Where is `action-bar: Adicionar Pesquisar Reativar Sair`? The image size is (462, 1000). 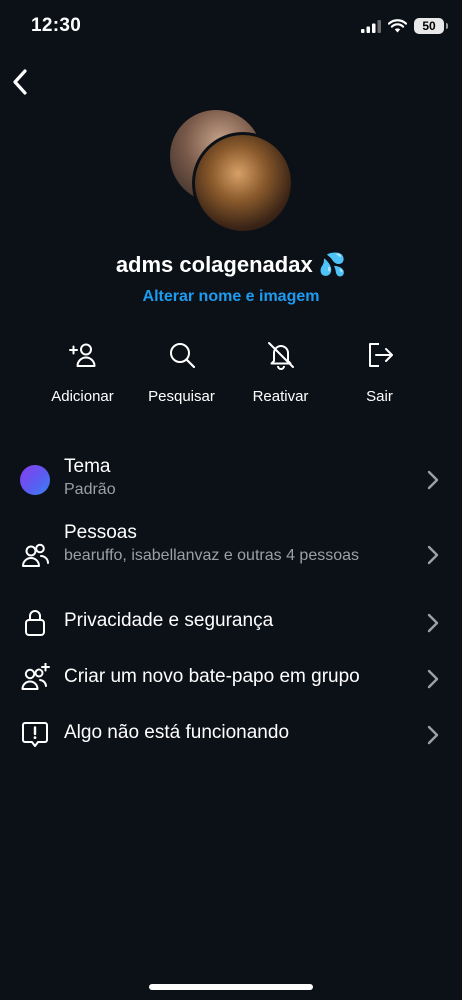
action-bar: Adicionar Pesquisar Reativar Sair is located at coordinates (231, 372).